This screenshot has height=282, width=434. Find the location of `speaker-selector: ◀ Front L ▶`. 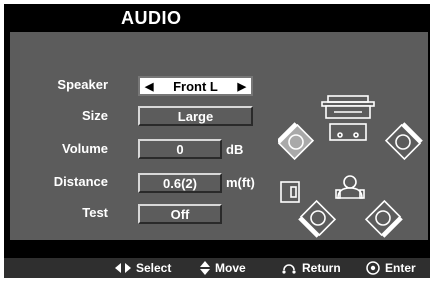

speaker-selector: ◀ Front L ▶ is located at coordinates (195, 86).